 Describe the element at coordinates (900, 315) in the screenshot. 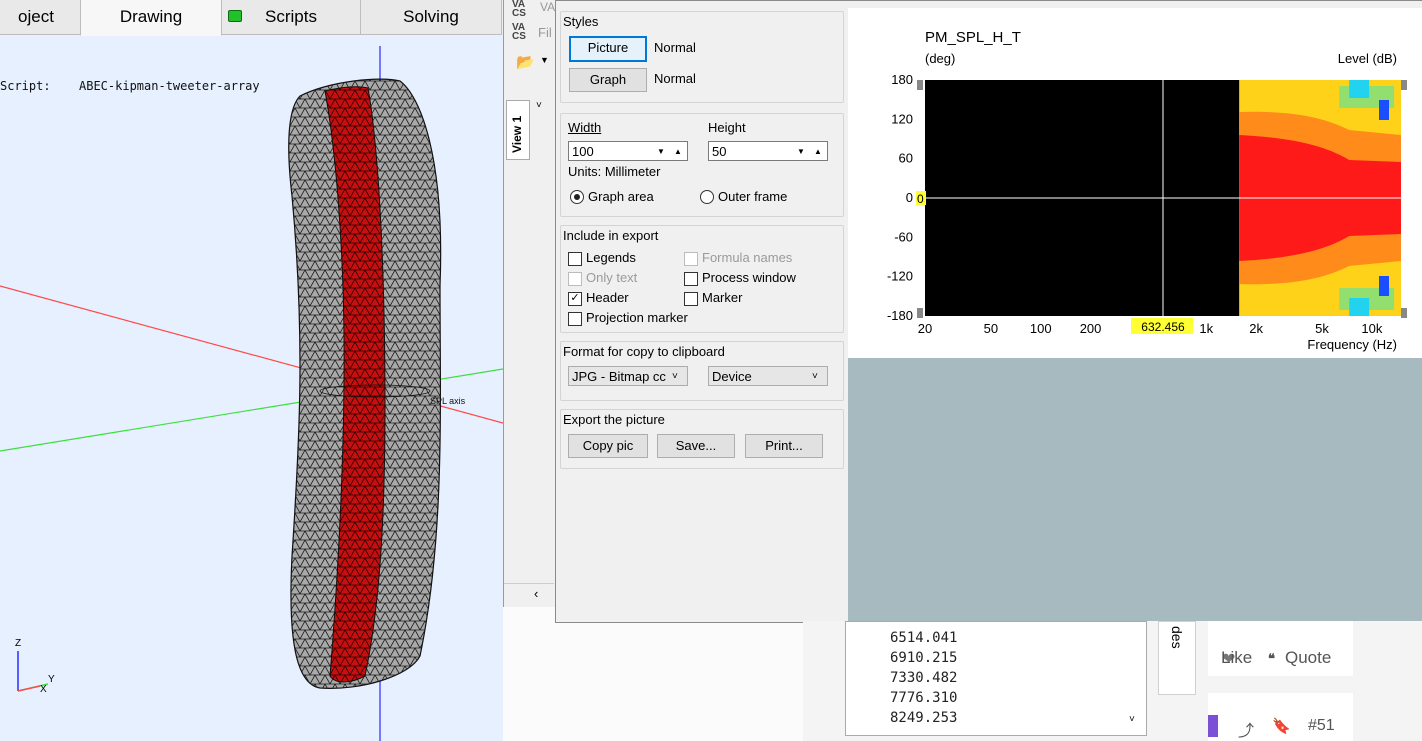

I see `y-tick-label: -180` at that location.